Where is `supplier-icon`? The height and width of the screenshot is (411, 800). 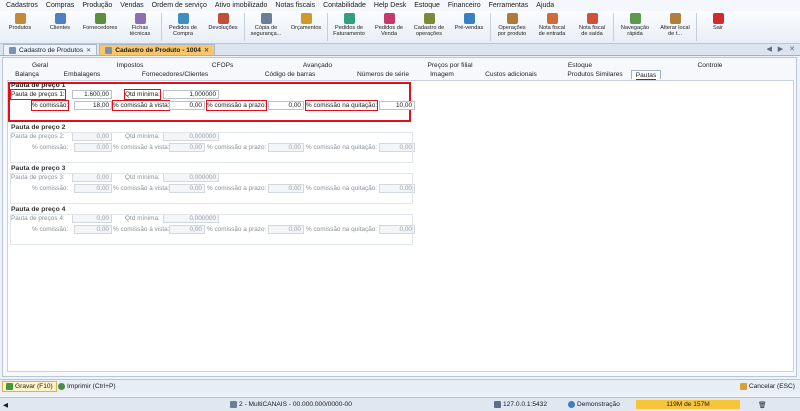 supplier-icon is located at coordinates (100, 18).